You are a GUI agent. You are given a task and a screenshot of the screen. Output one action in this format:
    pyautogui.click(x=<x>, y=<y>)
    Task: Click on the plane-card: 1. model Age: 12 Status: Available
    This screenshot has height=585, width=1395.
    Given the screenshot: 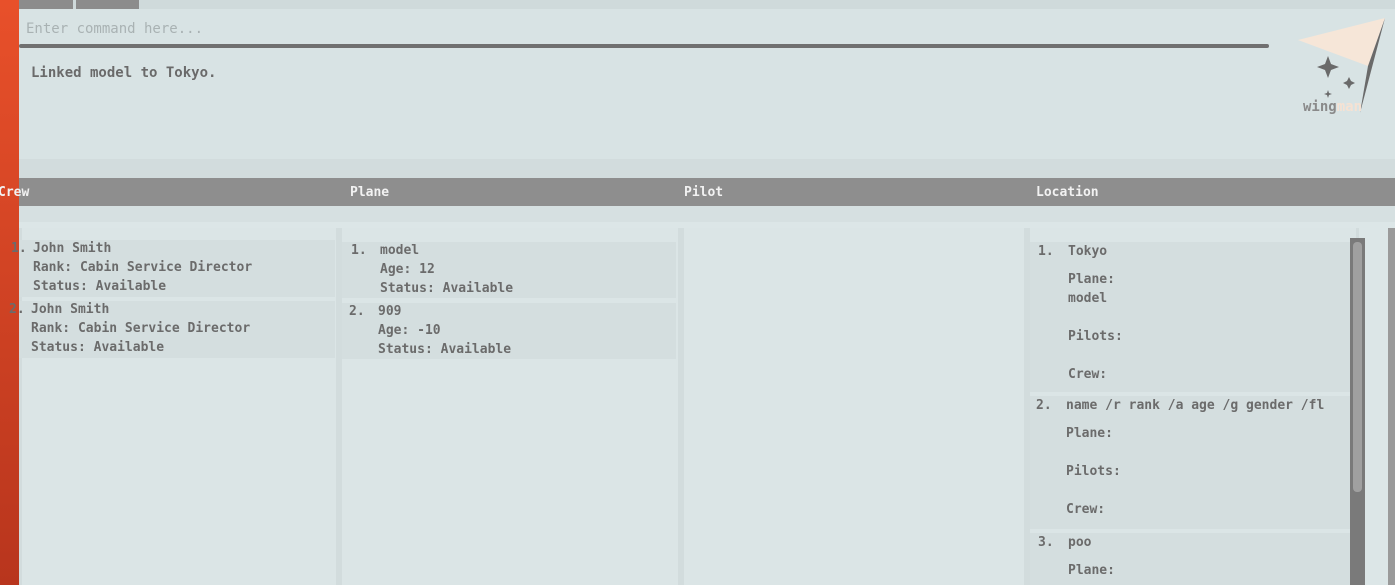 What is the action you would take?
    pyautogui.click(x=509, y=270)
    